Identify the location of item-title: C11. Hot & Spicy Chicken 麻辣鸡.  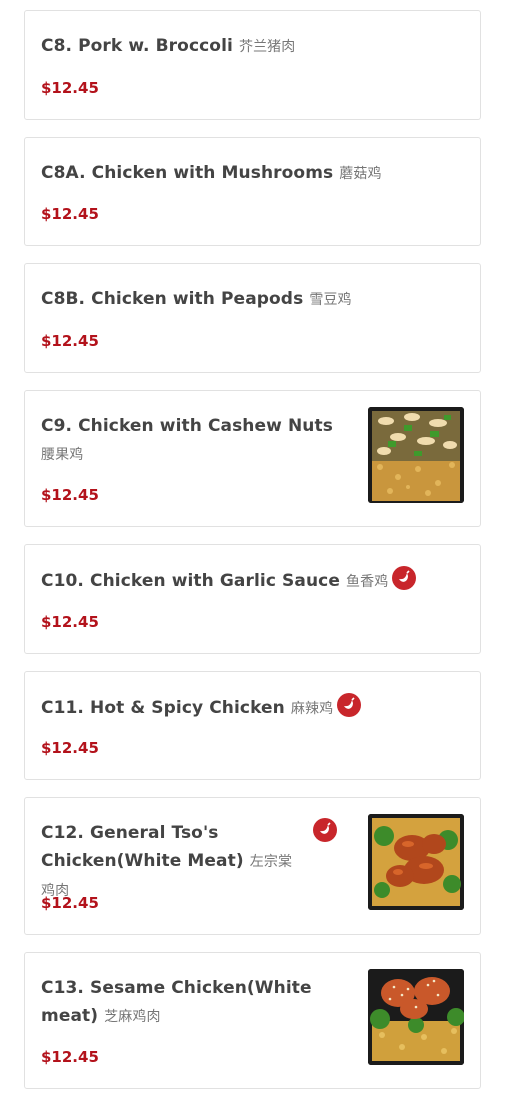
(201, 708).